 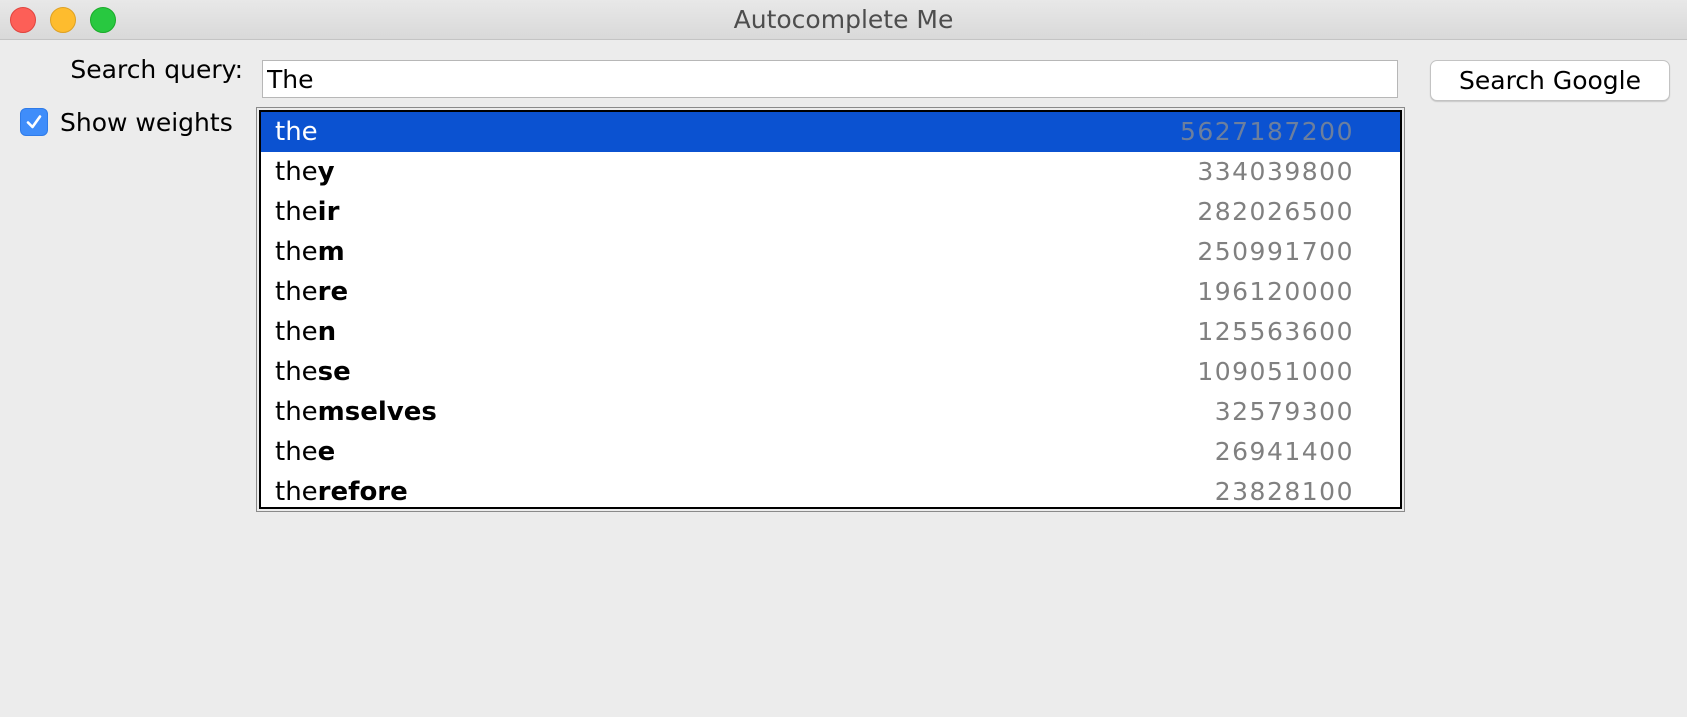 What do you see at coordinates (1550, 80) in the screenshot?
I see `search-google-button: Search Google` at bounding box center [1550, 80].